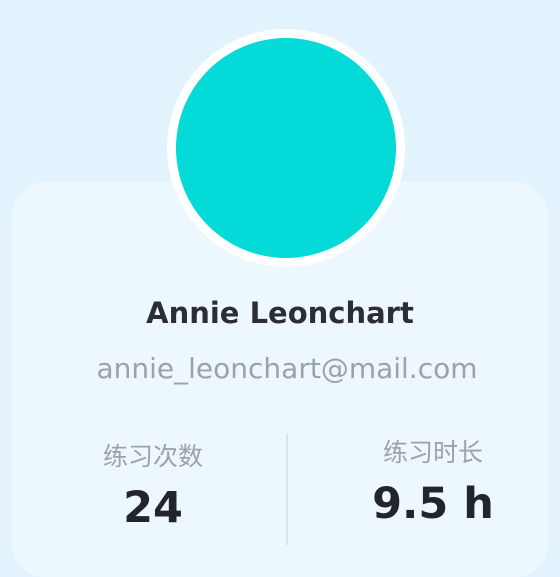  What do you see at coordinates (286, 148) in the screenshot?
I see `avatar` at bounding box center [286, 148].